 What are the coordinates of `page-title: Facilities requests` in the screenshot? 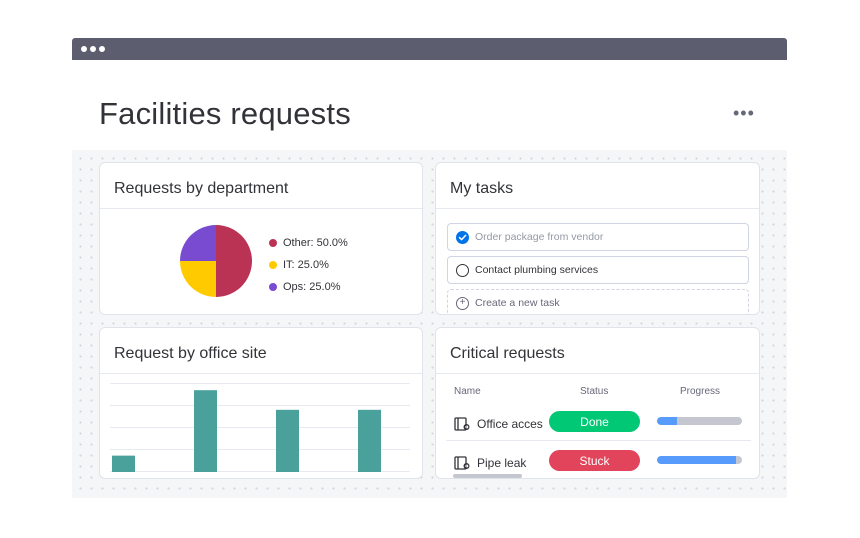 It's located at (225, 113).